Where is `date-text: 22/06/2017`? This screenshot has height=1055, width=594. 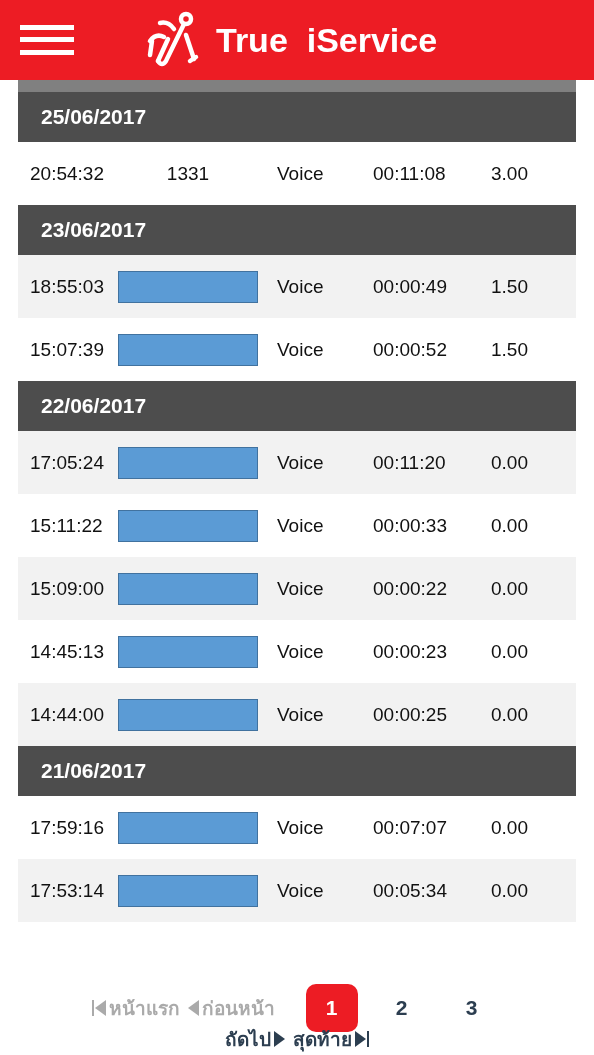 date-text: 22/06/2017 is located at coordinates (94, 406).